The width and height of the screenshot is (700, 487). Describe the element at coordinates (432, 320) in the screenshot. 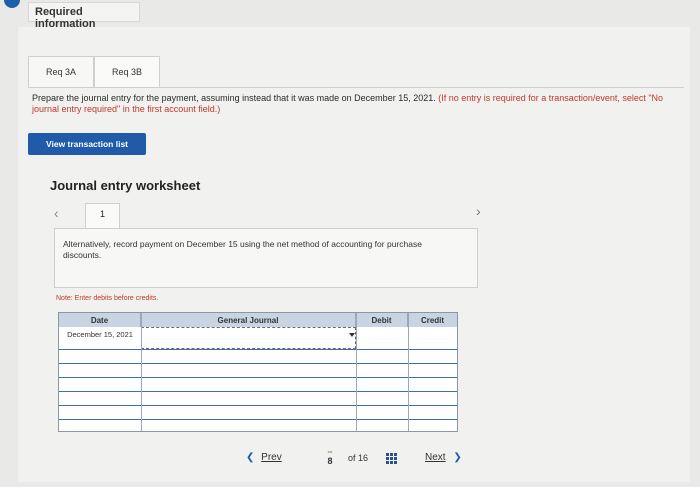

I see `credit-header: Credit` at that location.